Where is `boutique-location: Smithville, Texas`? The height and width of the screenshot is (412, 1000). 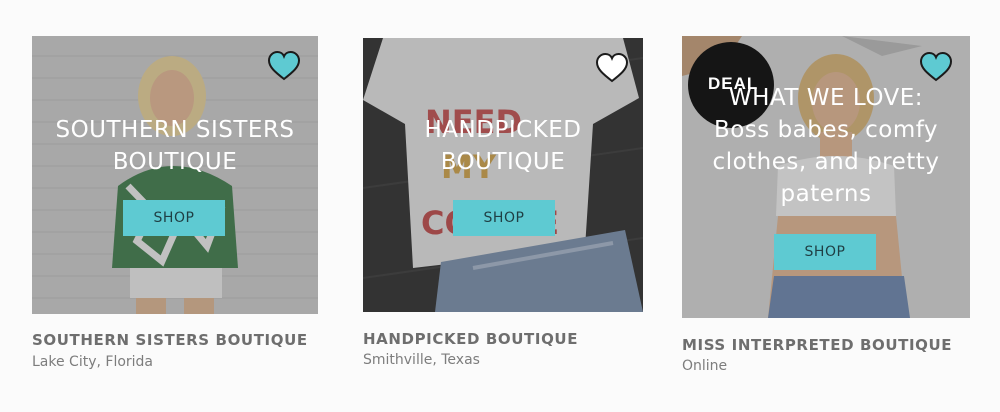 boutique-location: Smithville, Texas is located at coordinates (421, 360).